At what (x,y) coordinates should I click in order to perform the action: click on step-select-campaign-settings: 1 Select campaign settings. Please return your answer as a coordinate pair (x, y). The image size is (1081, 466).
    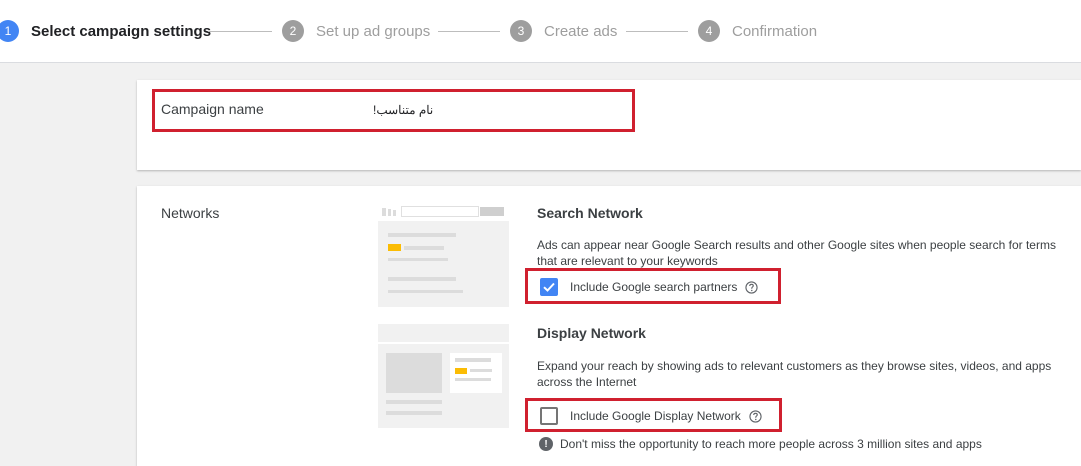
    Looking at the image, I should click on (105, 31).